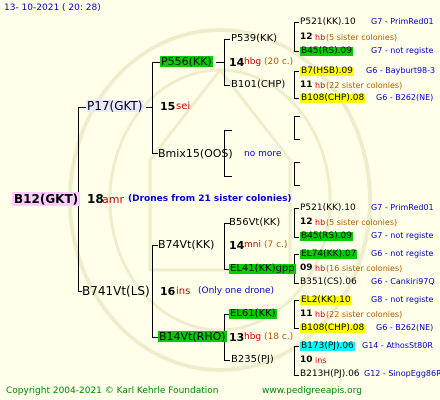 The height and width of the screenshot is (400, 440). What do you see at coordinates (253, 337) in the screenshot?
I see `gp-b14vt-abbr: hbg` at bounding box center [253, 337].